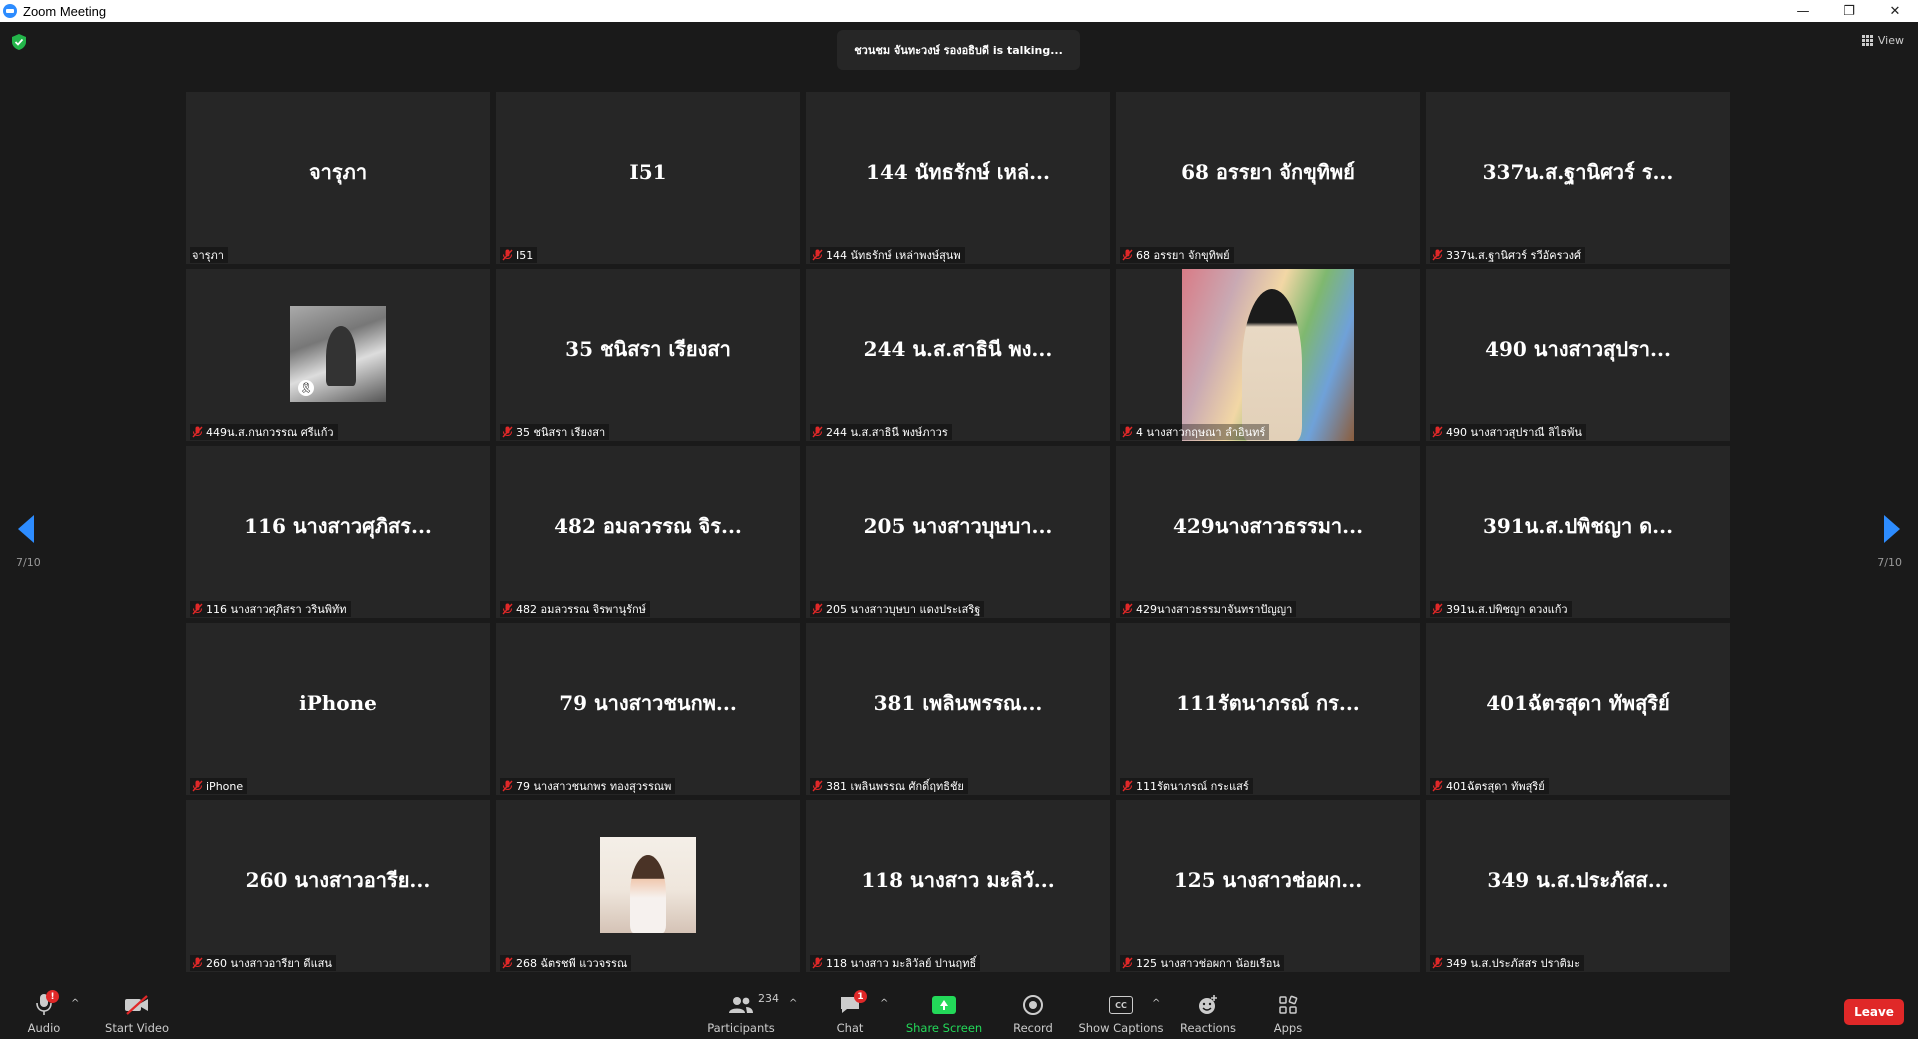  What do you see at coordinates (209, 255) in the screenshot?
I see `participant-name-caption: จารุภา` at bounding box center [209, 255].